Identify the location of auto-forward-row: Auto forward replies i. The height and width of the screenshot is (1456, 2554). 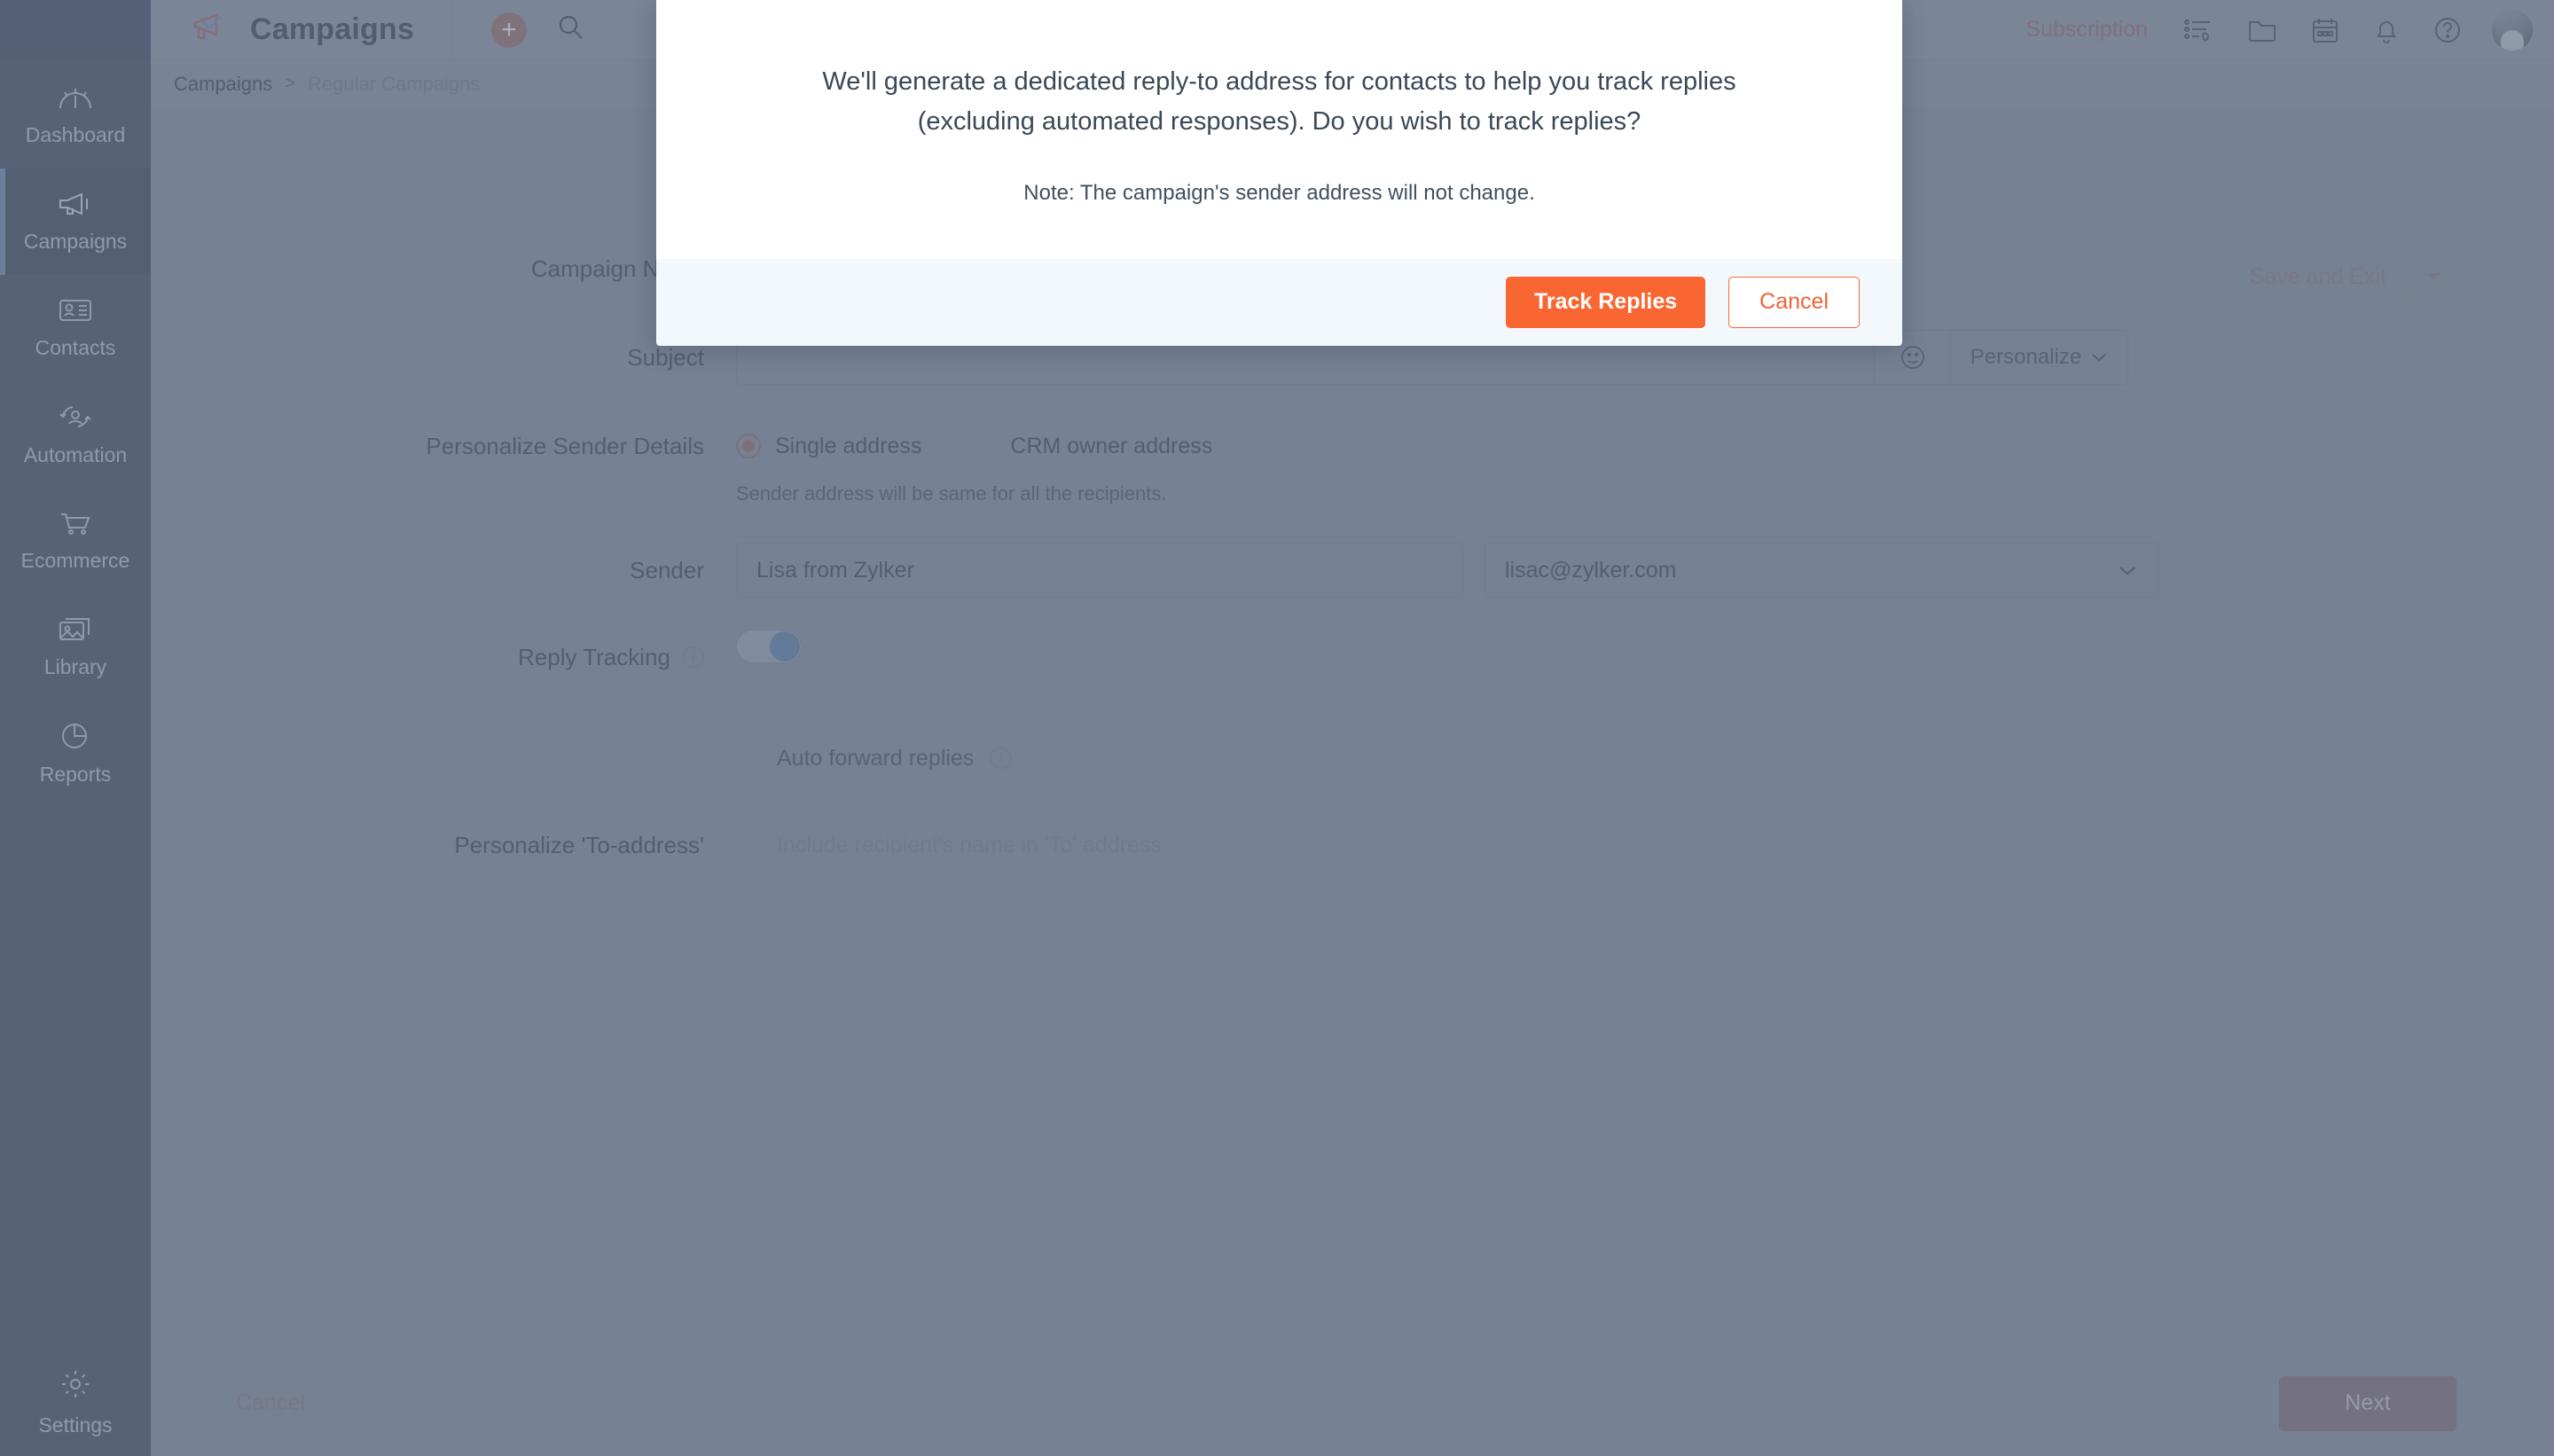
(874, 758).